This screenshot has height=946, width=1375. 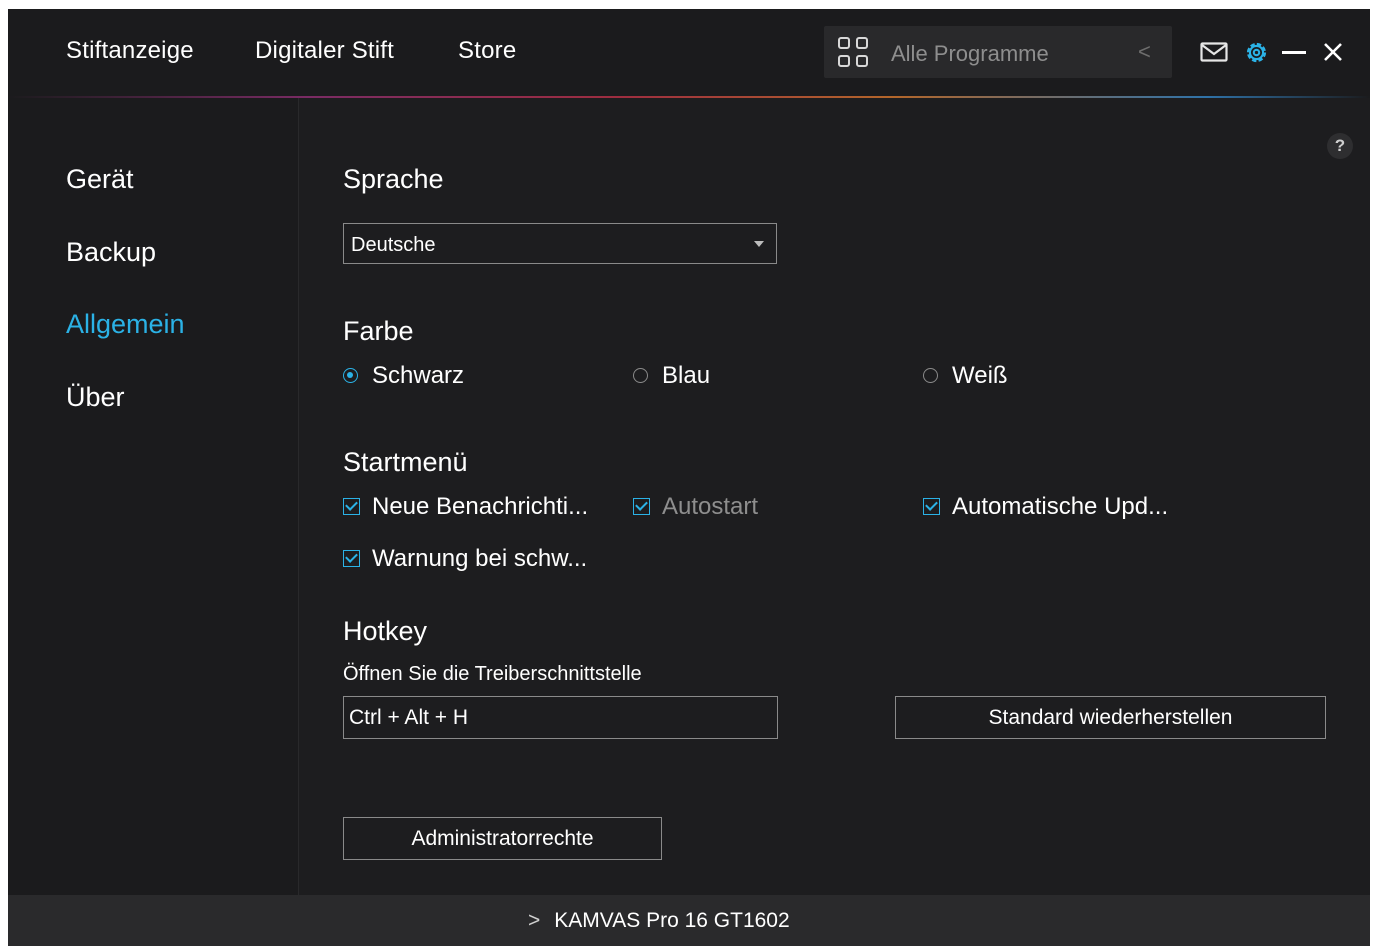 I want to click on grid-icon, so click(x=854, y=53).